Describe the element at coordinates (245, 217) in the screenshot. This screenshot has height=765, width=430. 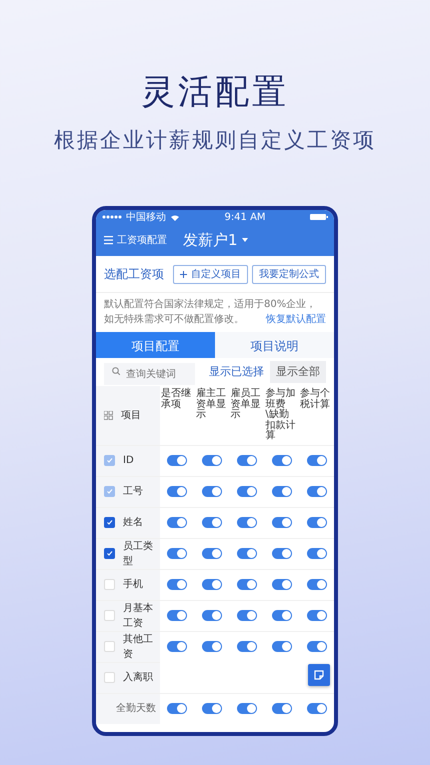
I see `status-time: 9:41 AM` at that location.